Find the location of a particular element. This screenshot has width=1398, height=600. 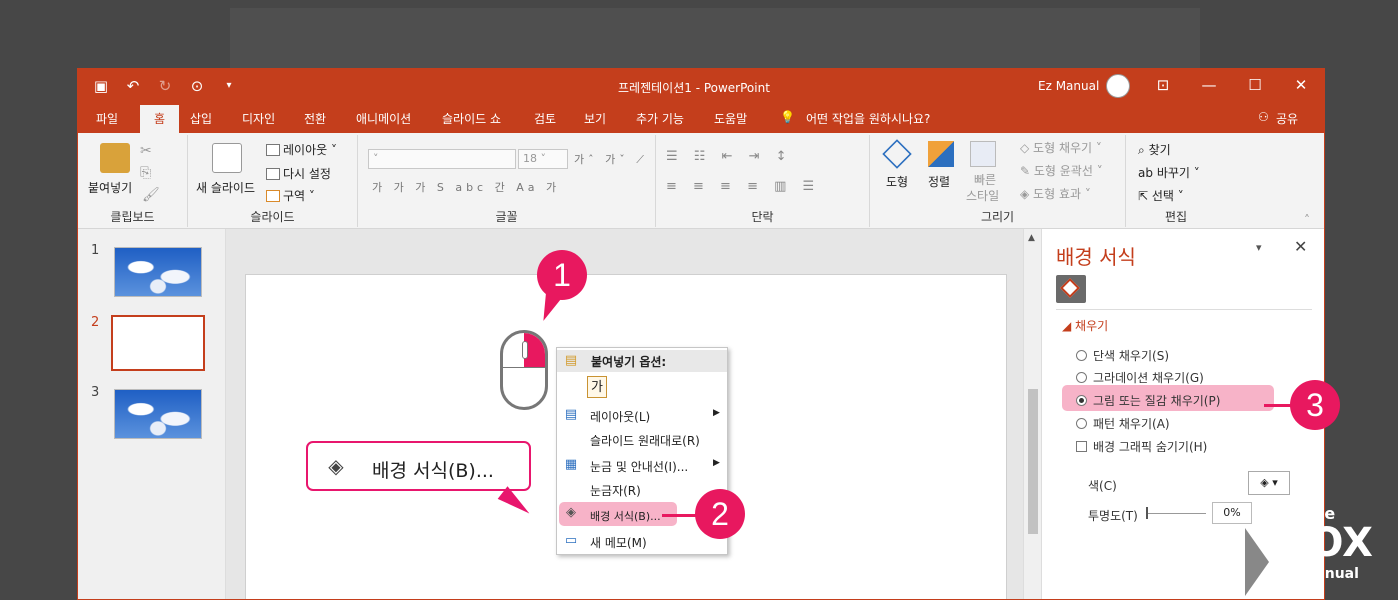

shape-fill-label: 도형 채우기 is located at coordinates (1063, 148).